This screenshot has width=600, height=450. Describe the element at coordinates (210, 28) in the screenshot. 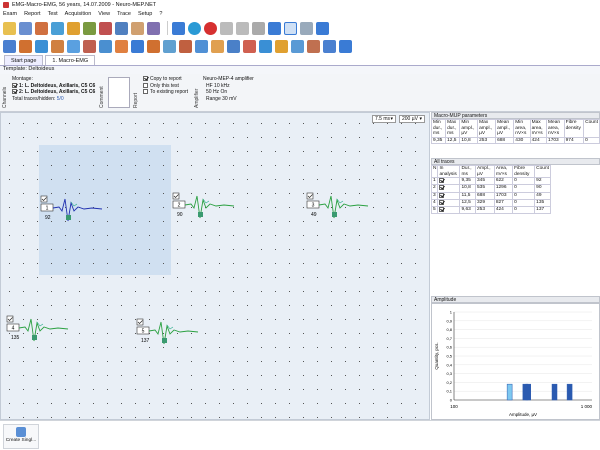

I see `record-icon` at that location.